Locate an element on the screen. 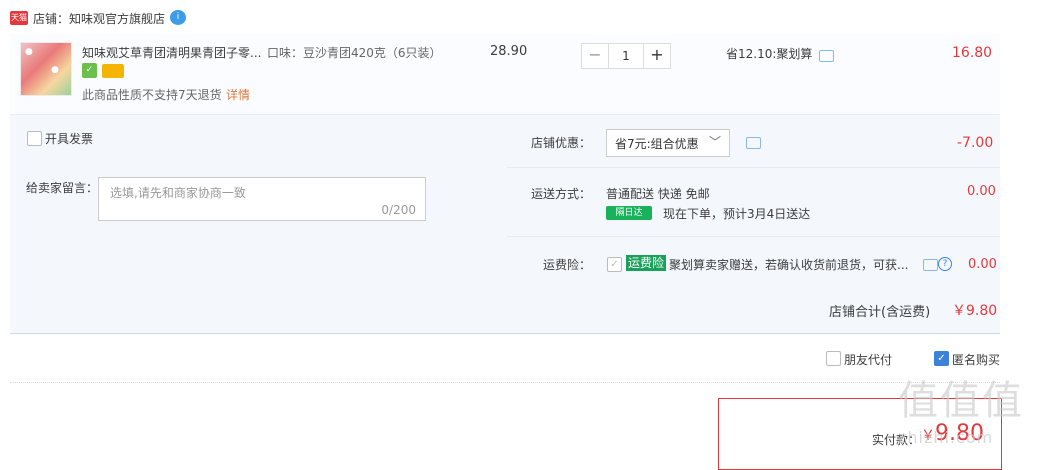  shop-header: 店铺：知味观官方旗舰店 is located at coordinates (99, 18).